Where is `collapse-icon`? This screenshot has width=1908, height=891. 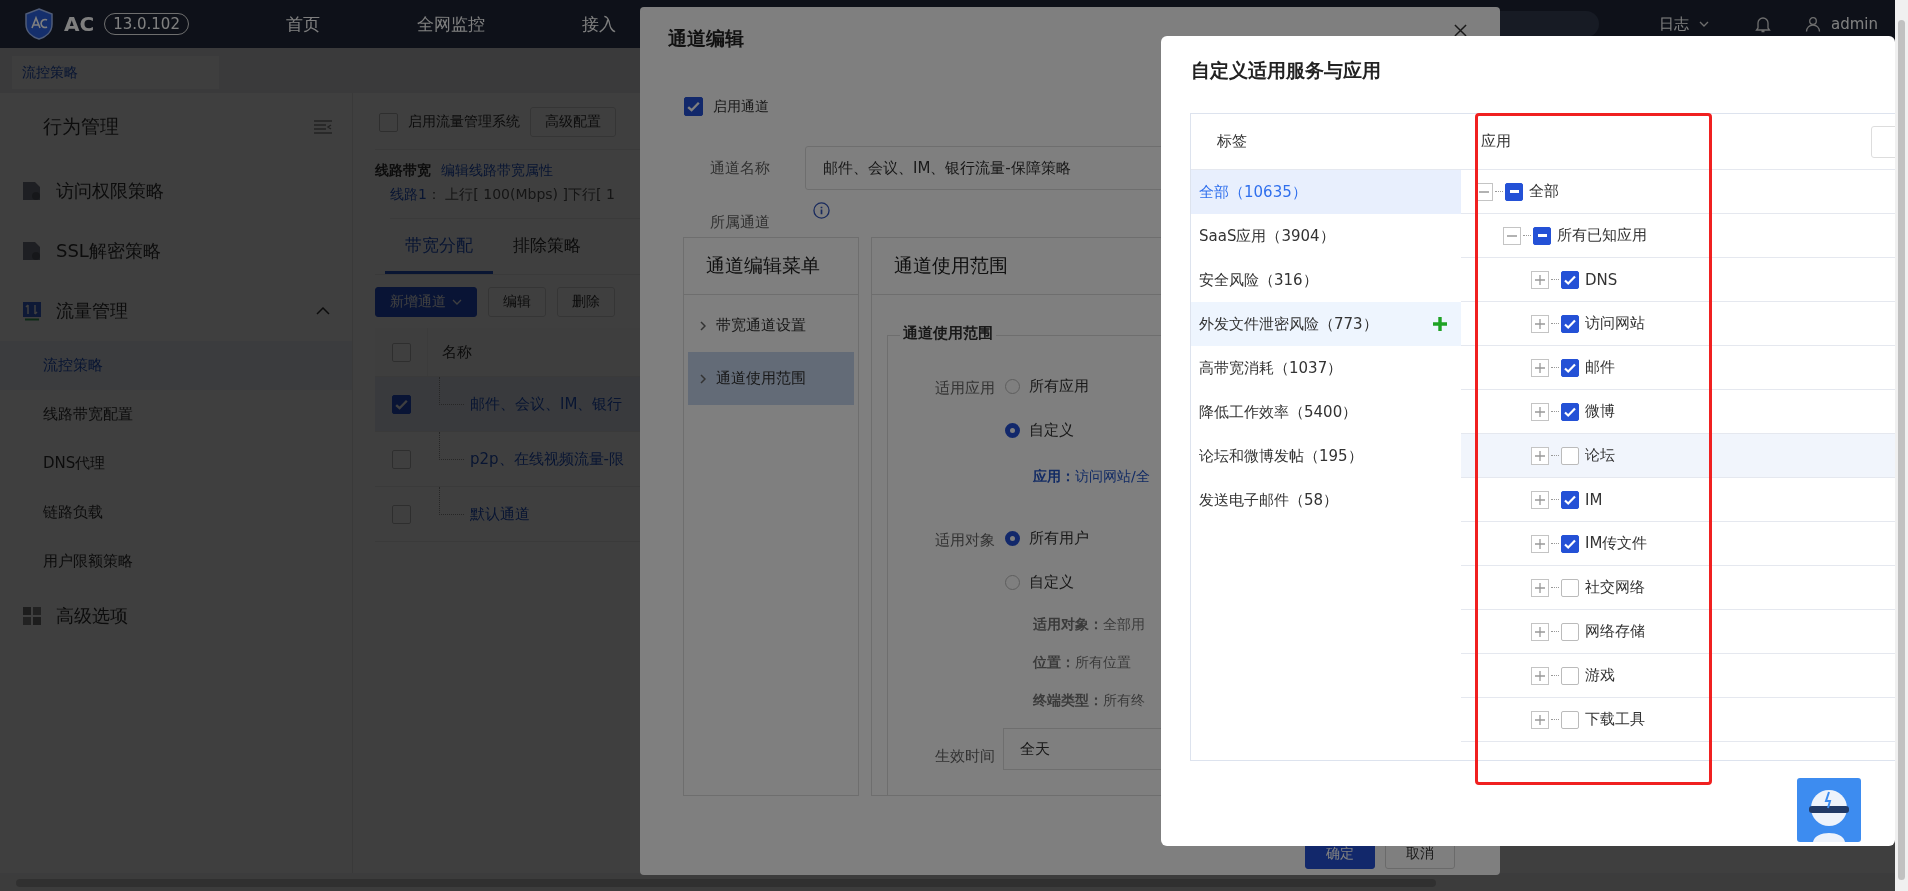
collapse-icon is located at coordinates (1512, 235).